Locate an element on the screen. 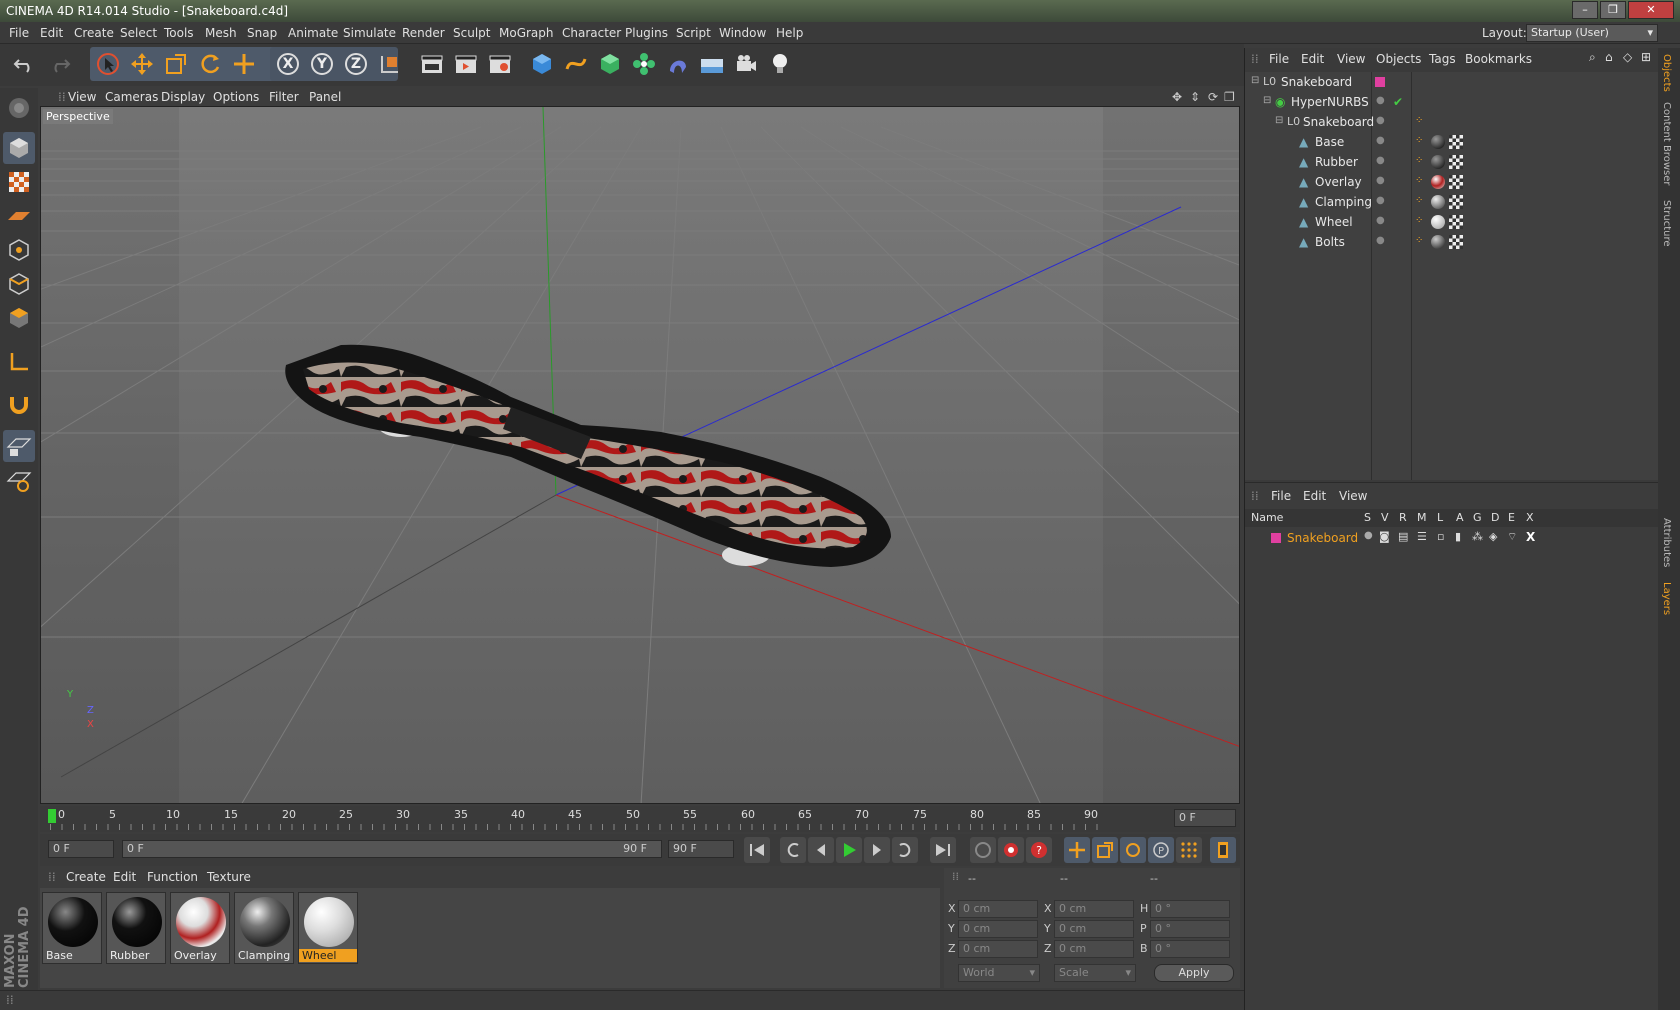 Image resolution: width=1680 pixels, height=1010 pixels. menu-tools: Tools is located at coordinates (179, 33).